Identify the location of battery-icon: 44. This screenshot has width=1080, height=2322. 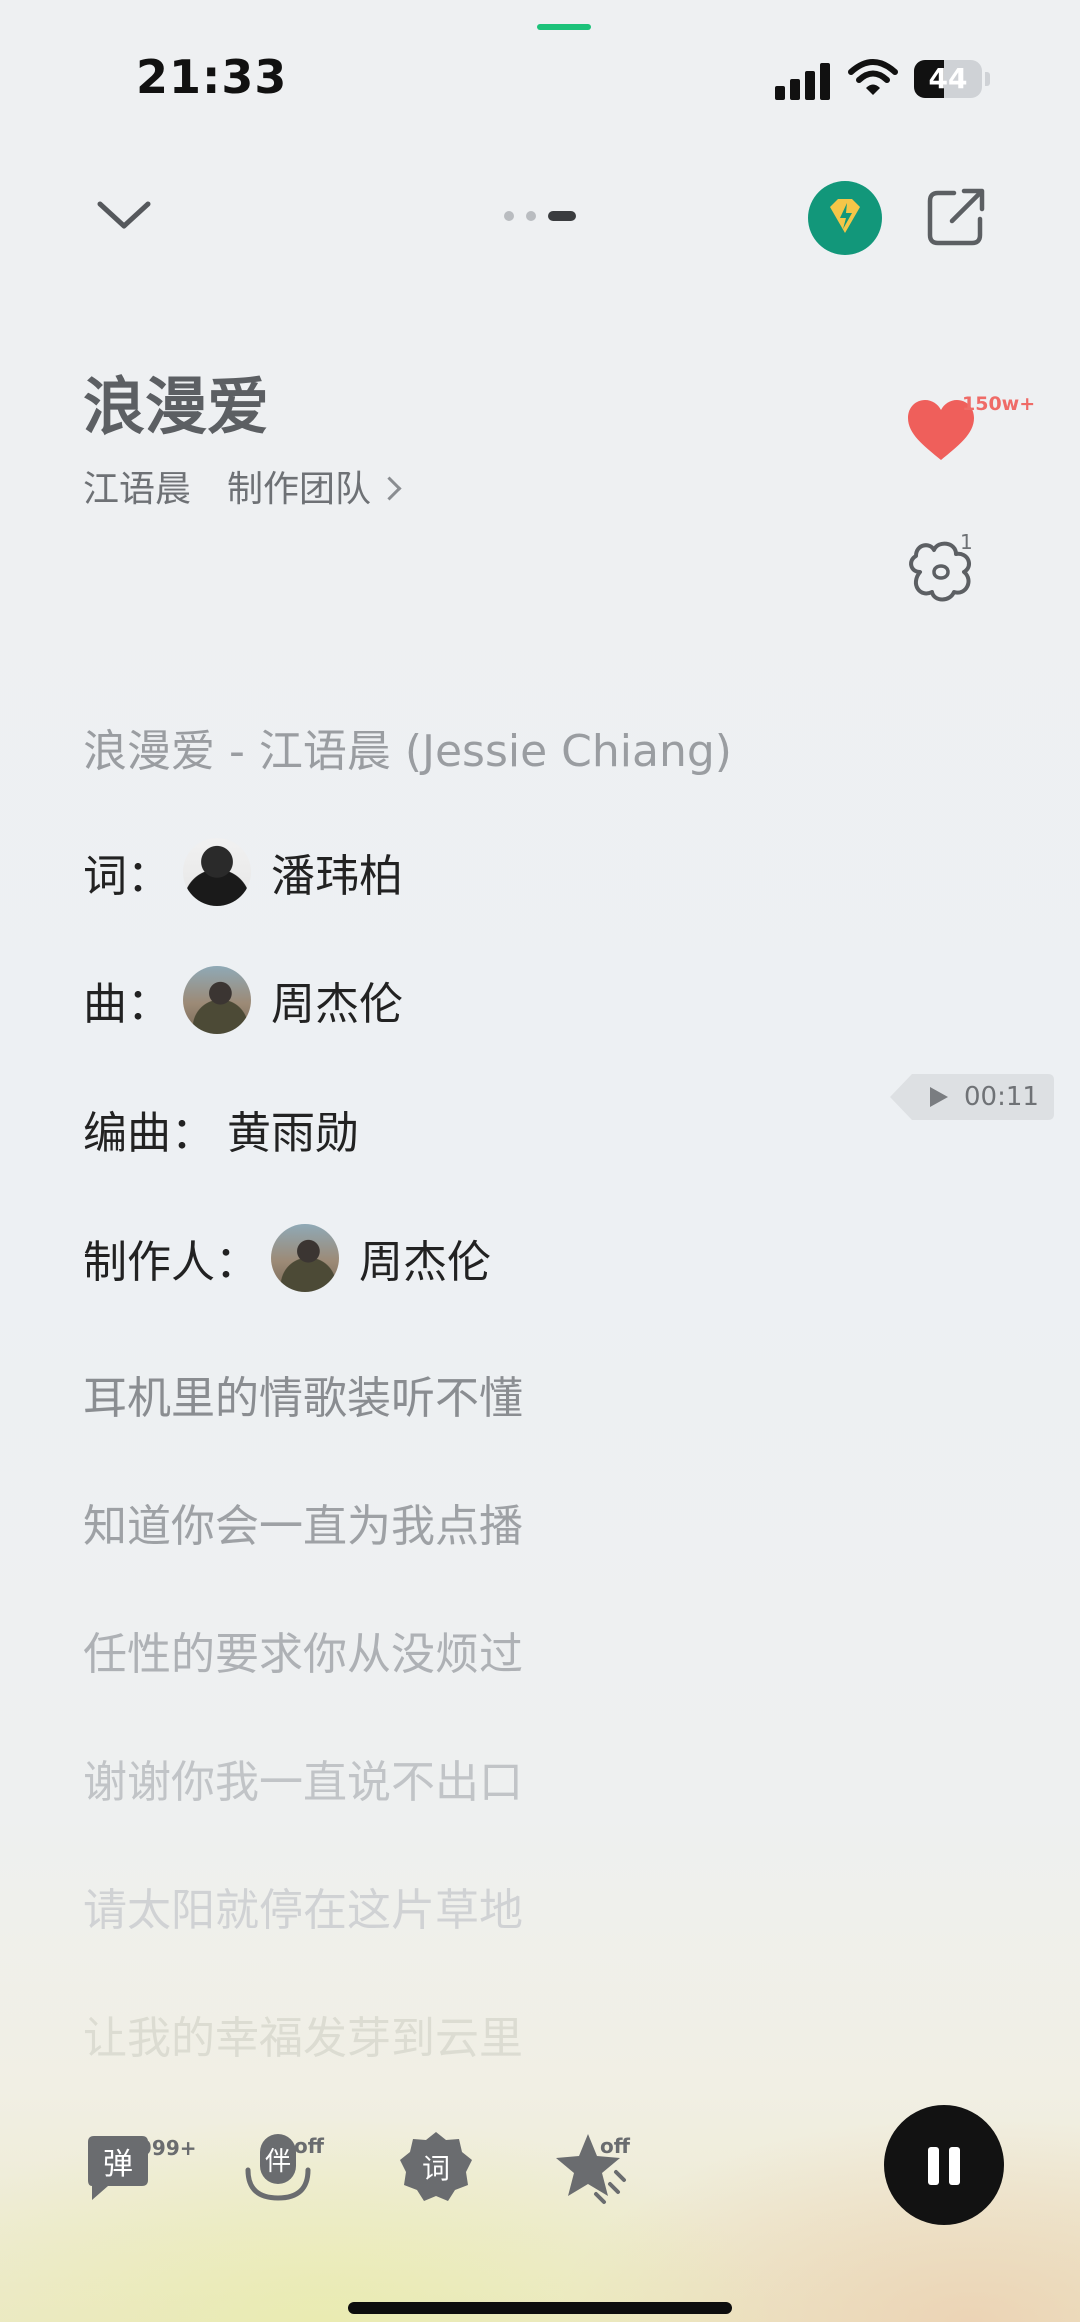
(948, 79).